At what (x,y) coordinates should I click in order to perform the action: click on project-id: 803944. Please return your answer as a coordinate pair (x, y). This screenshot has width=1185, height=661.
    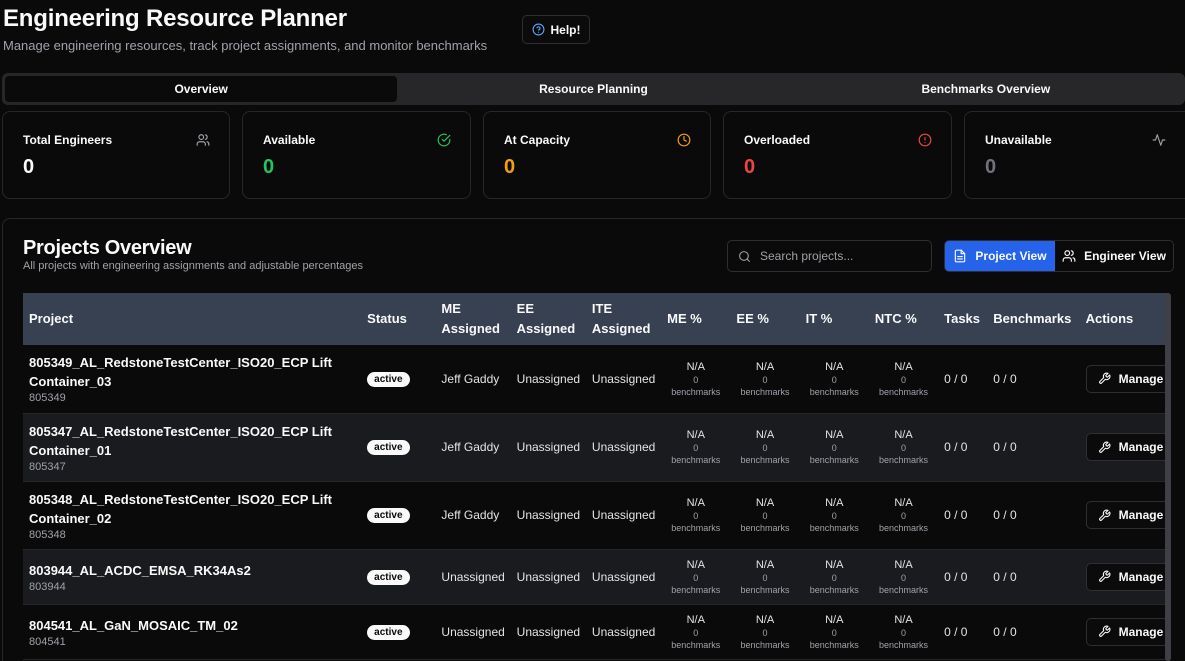
    Looking at the image, I should click on (47, 586).